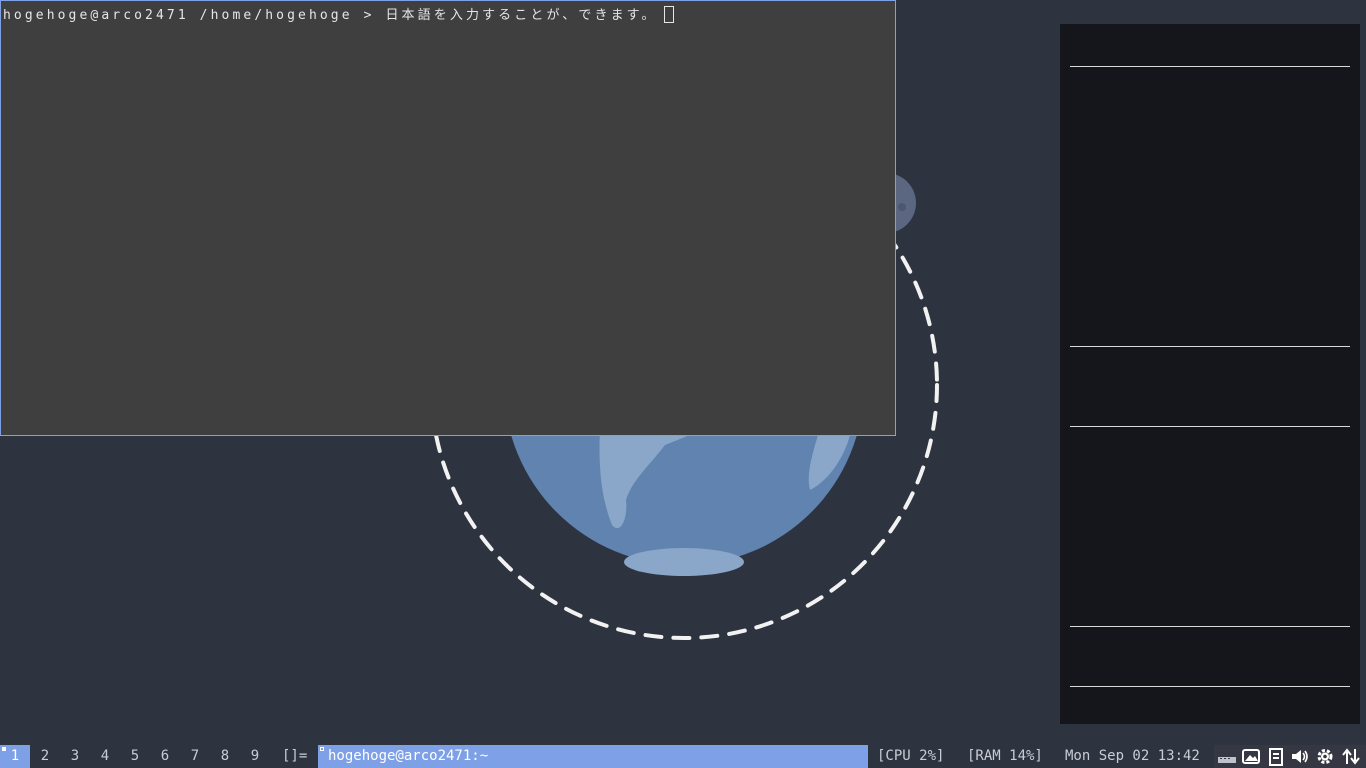  I want to click on image-viewer-icon, so click(1251, 756).